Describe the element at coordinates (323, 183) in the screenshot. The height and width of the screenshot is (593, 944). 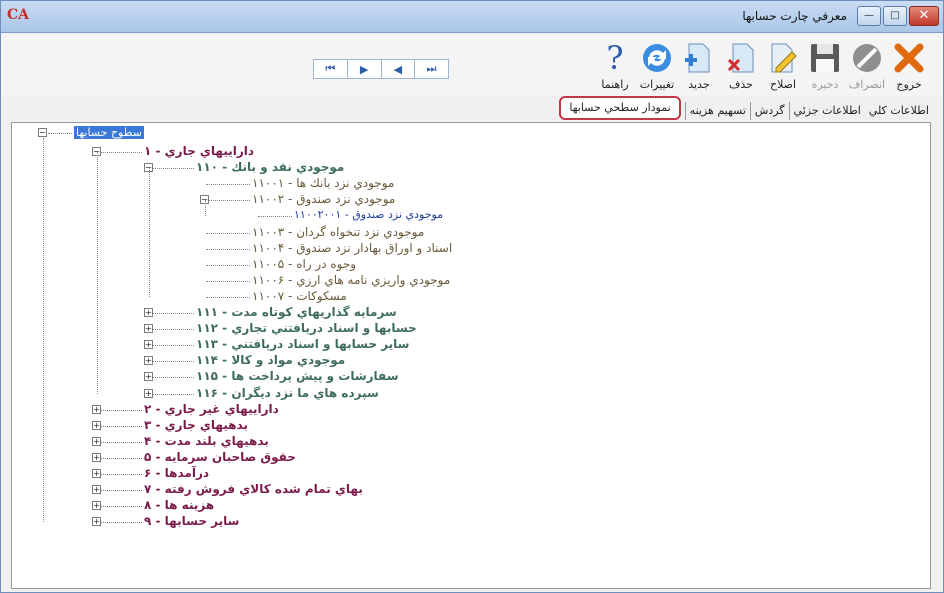
I see `tree-node: موجودي نزد بانك ها - ۱۱۰۰۱` at that location.